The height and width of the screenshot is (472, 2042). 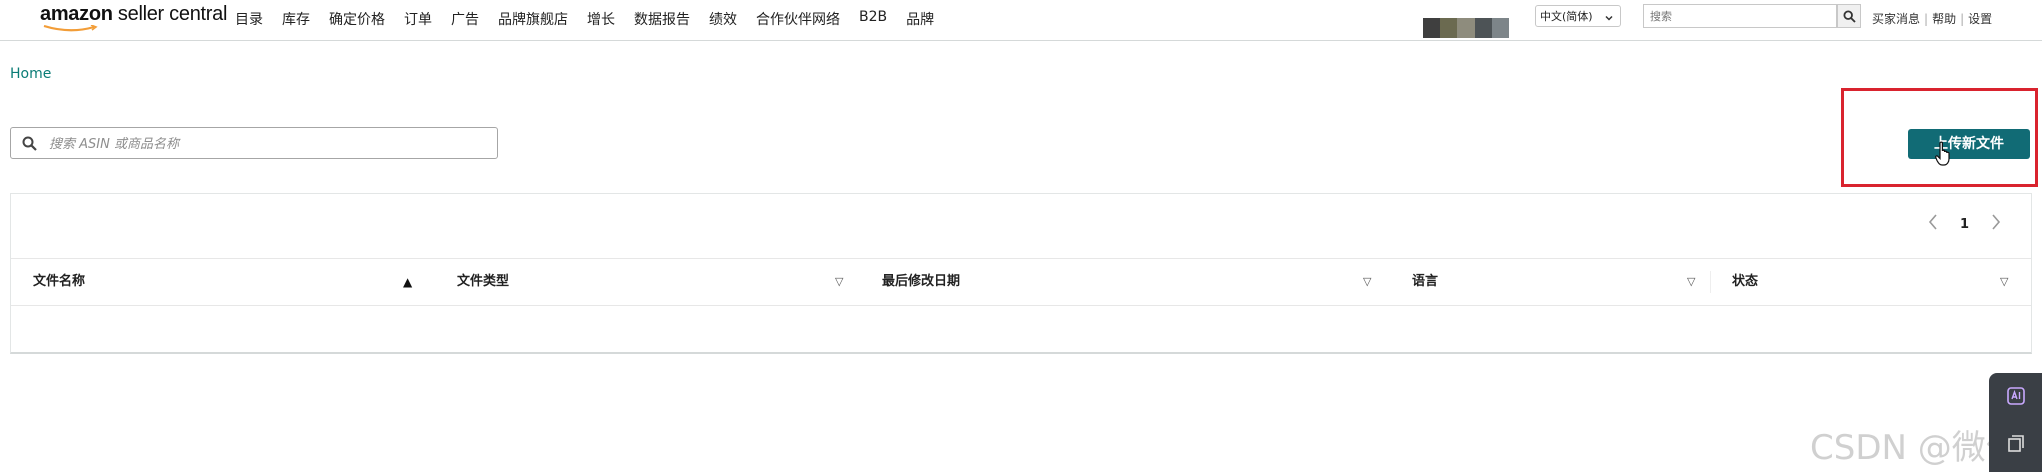 I want to click on nav-item-reports: 数据报告, so click(x=662, y=19).